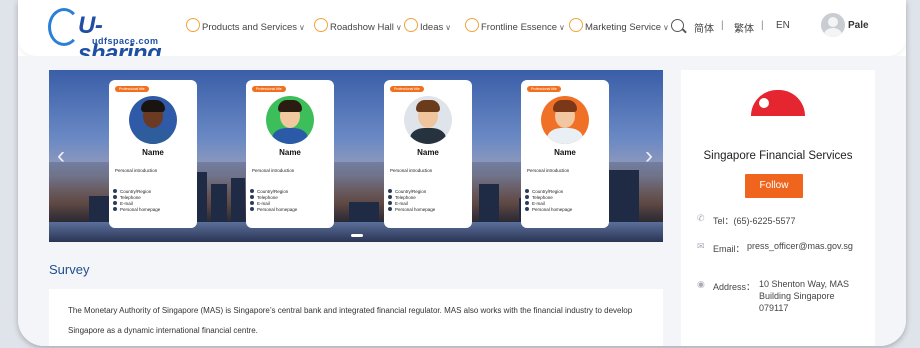  Describe the element at coordinates (858, 25) in the screenshot. I see `user-name: Pale` at that location.